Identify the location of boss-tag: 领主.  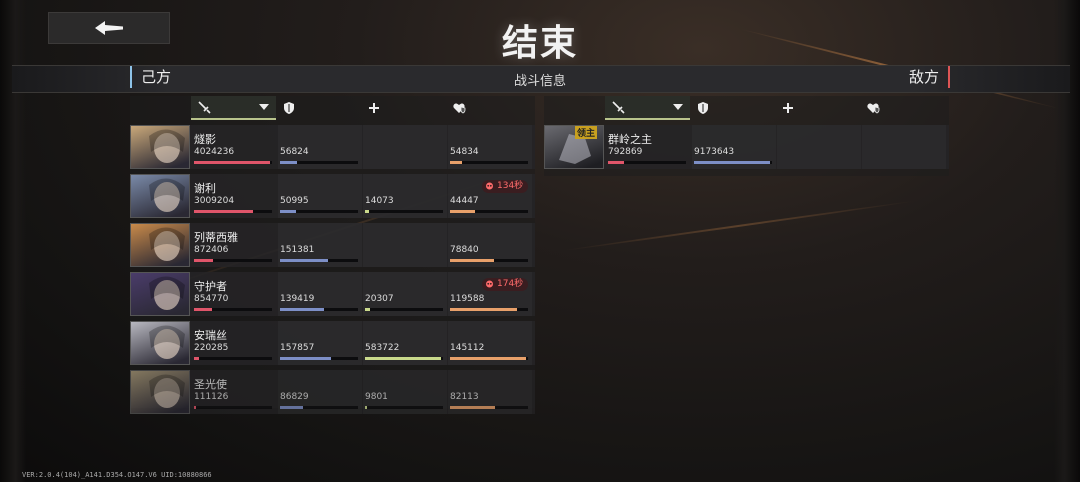
(586, 132).